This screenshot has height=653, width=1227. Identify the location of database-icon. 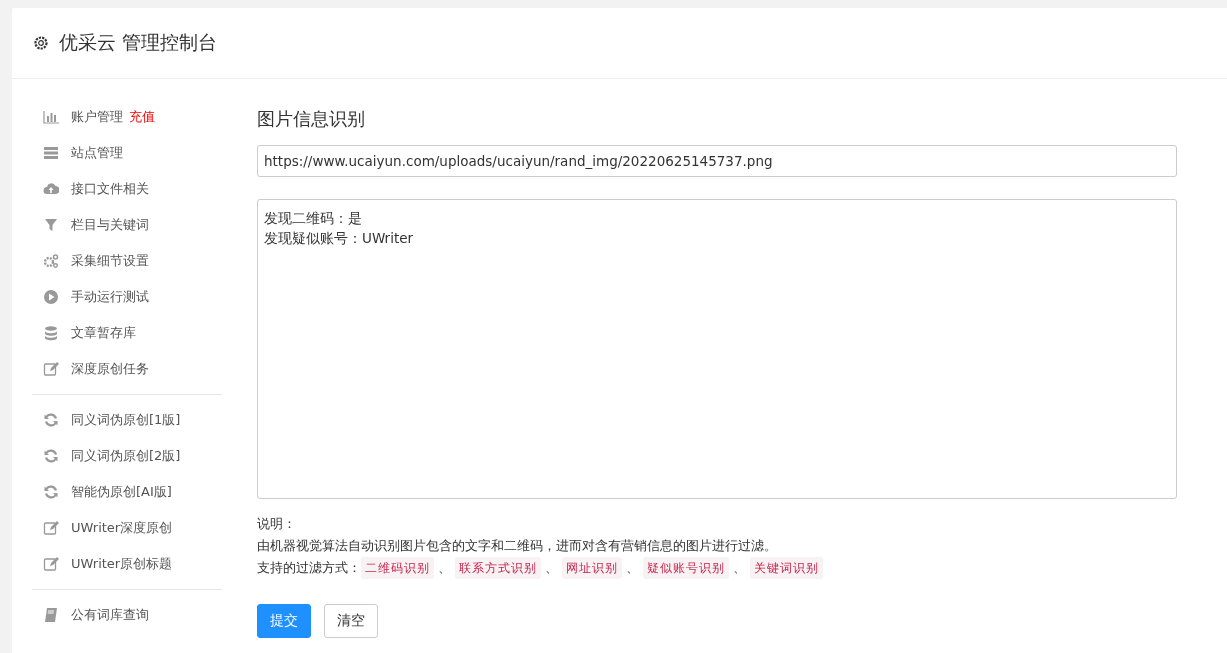
(51, 333).